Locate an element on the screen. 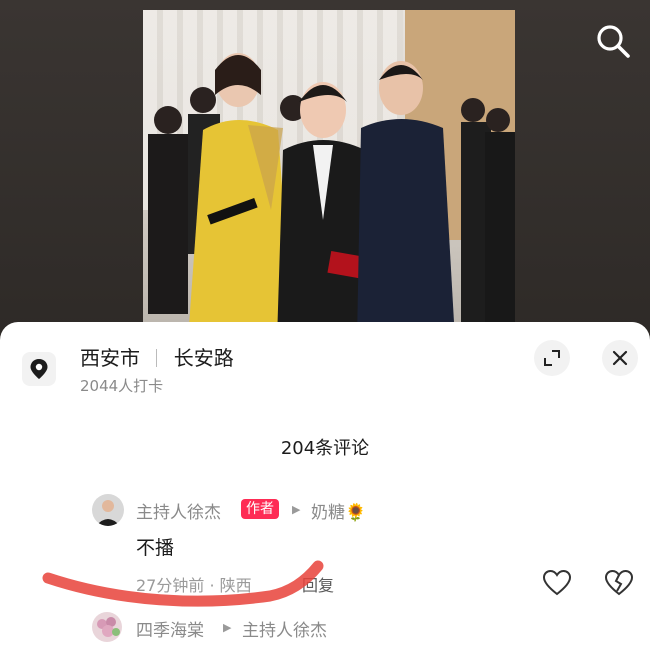 Image resolution: width=650 pixels, height=654 pixels. comments-count: 204条评论 is located at coordinates (325, 448).